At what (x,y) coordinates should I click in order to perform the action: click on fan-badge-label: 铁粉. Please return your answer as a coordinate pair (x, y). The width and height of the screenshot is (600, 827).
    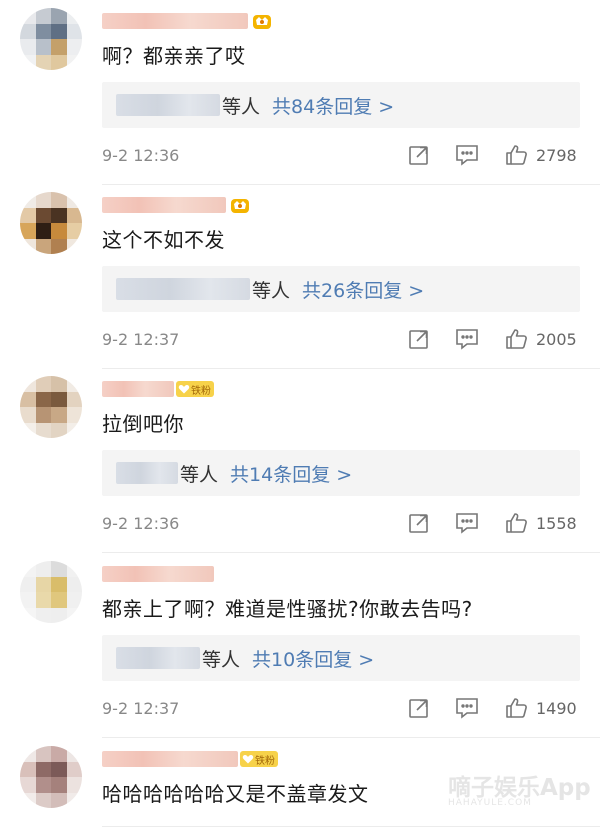
    Looking at the image, I should click on (265, 761).